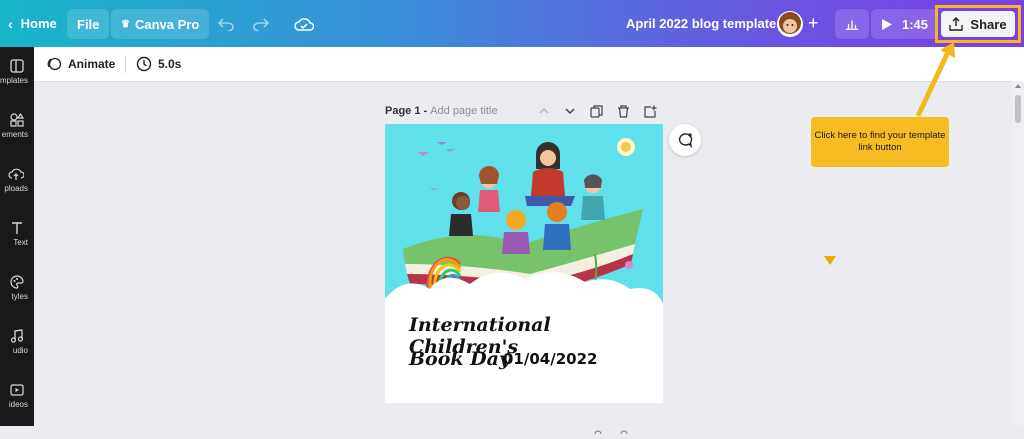 The height and width of the screenshot is (439, 1024). I want to click on bar-chart-icon, so click(852, 25).